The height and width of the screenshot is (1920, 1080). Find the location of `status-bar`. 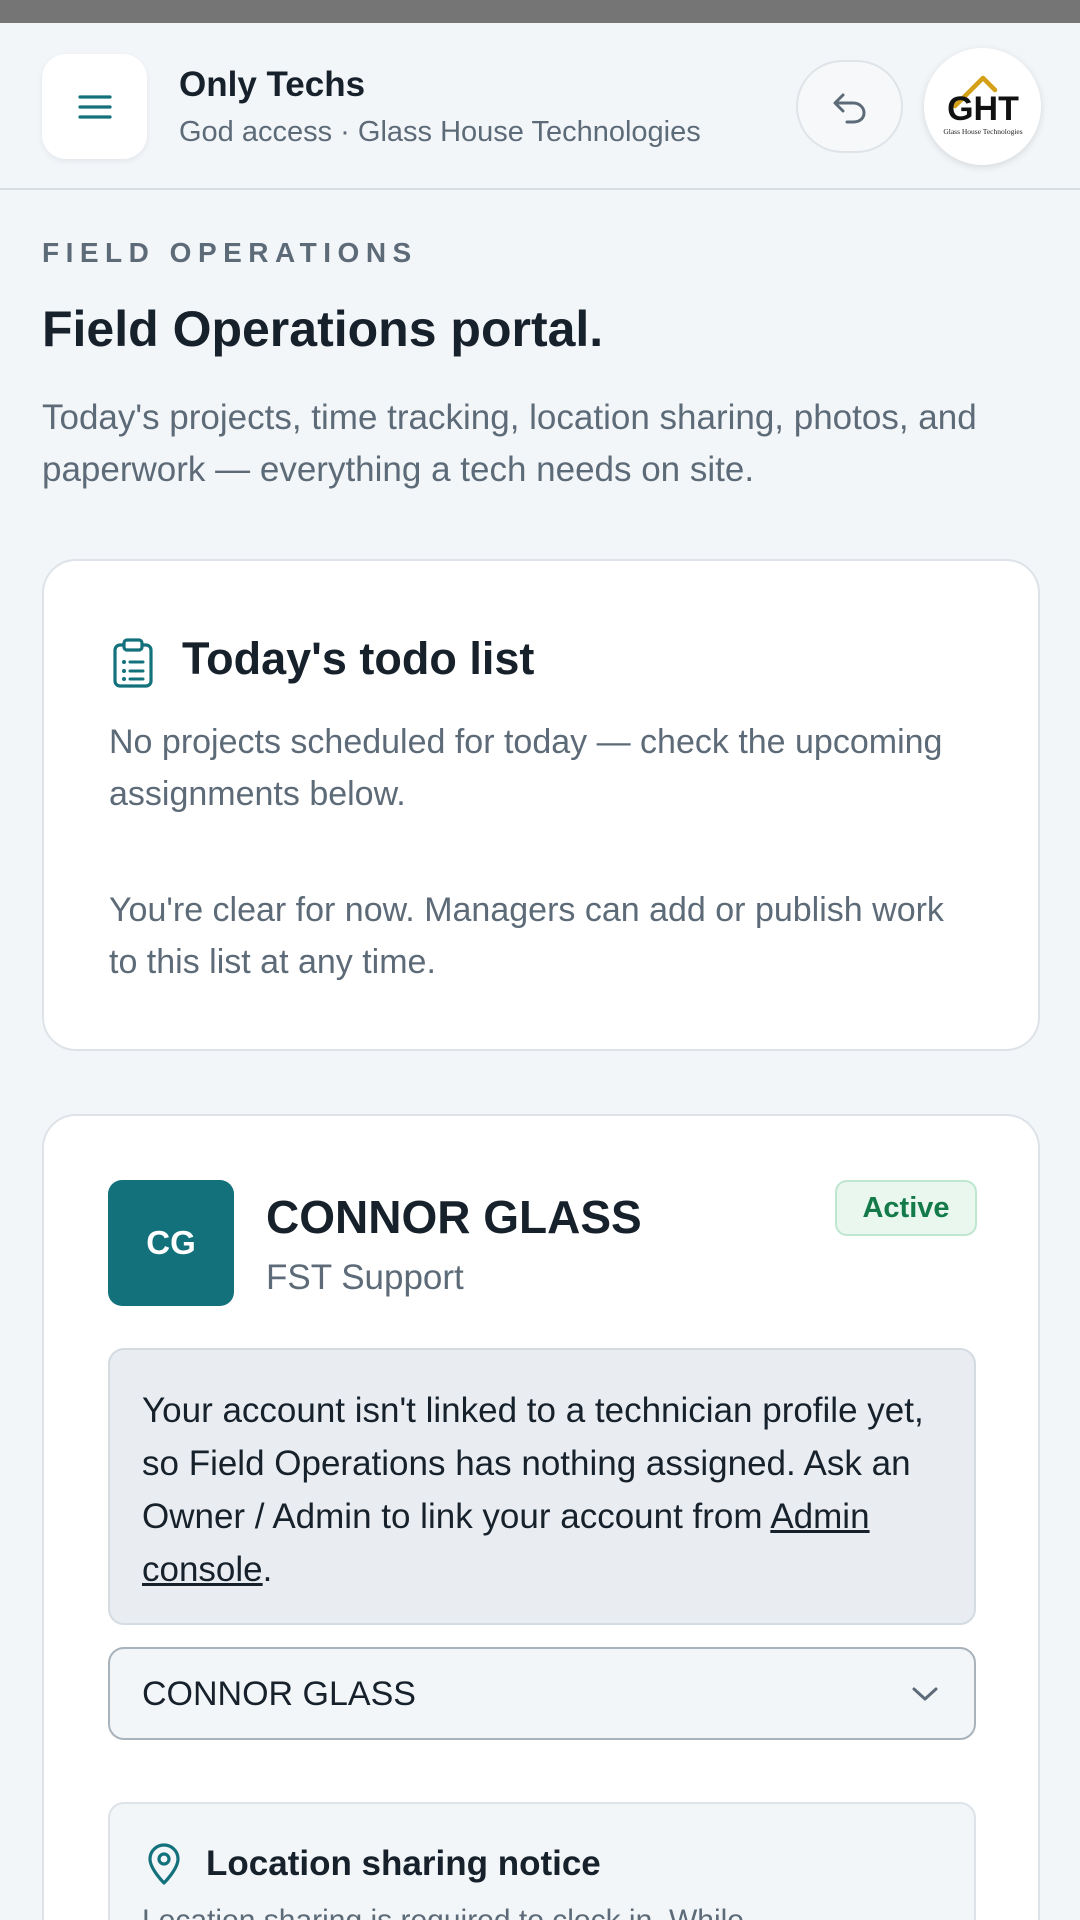

status-bar is located at coordinates (540, 11).